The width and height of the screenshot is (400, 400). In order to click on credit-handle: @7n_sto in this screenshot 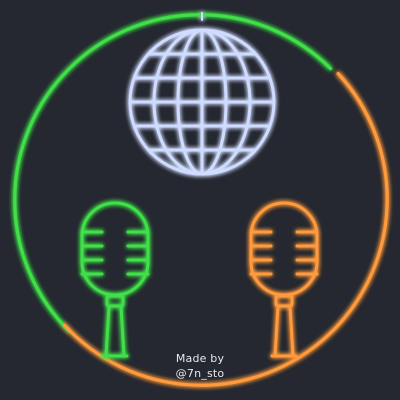, I will do `click(200, 373)`.